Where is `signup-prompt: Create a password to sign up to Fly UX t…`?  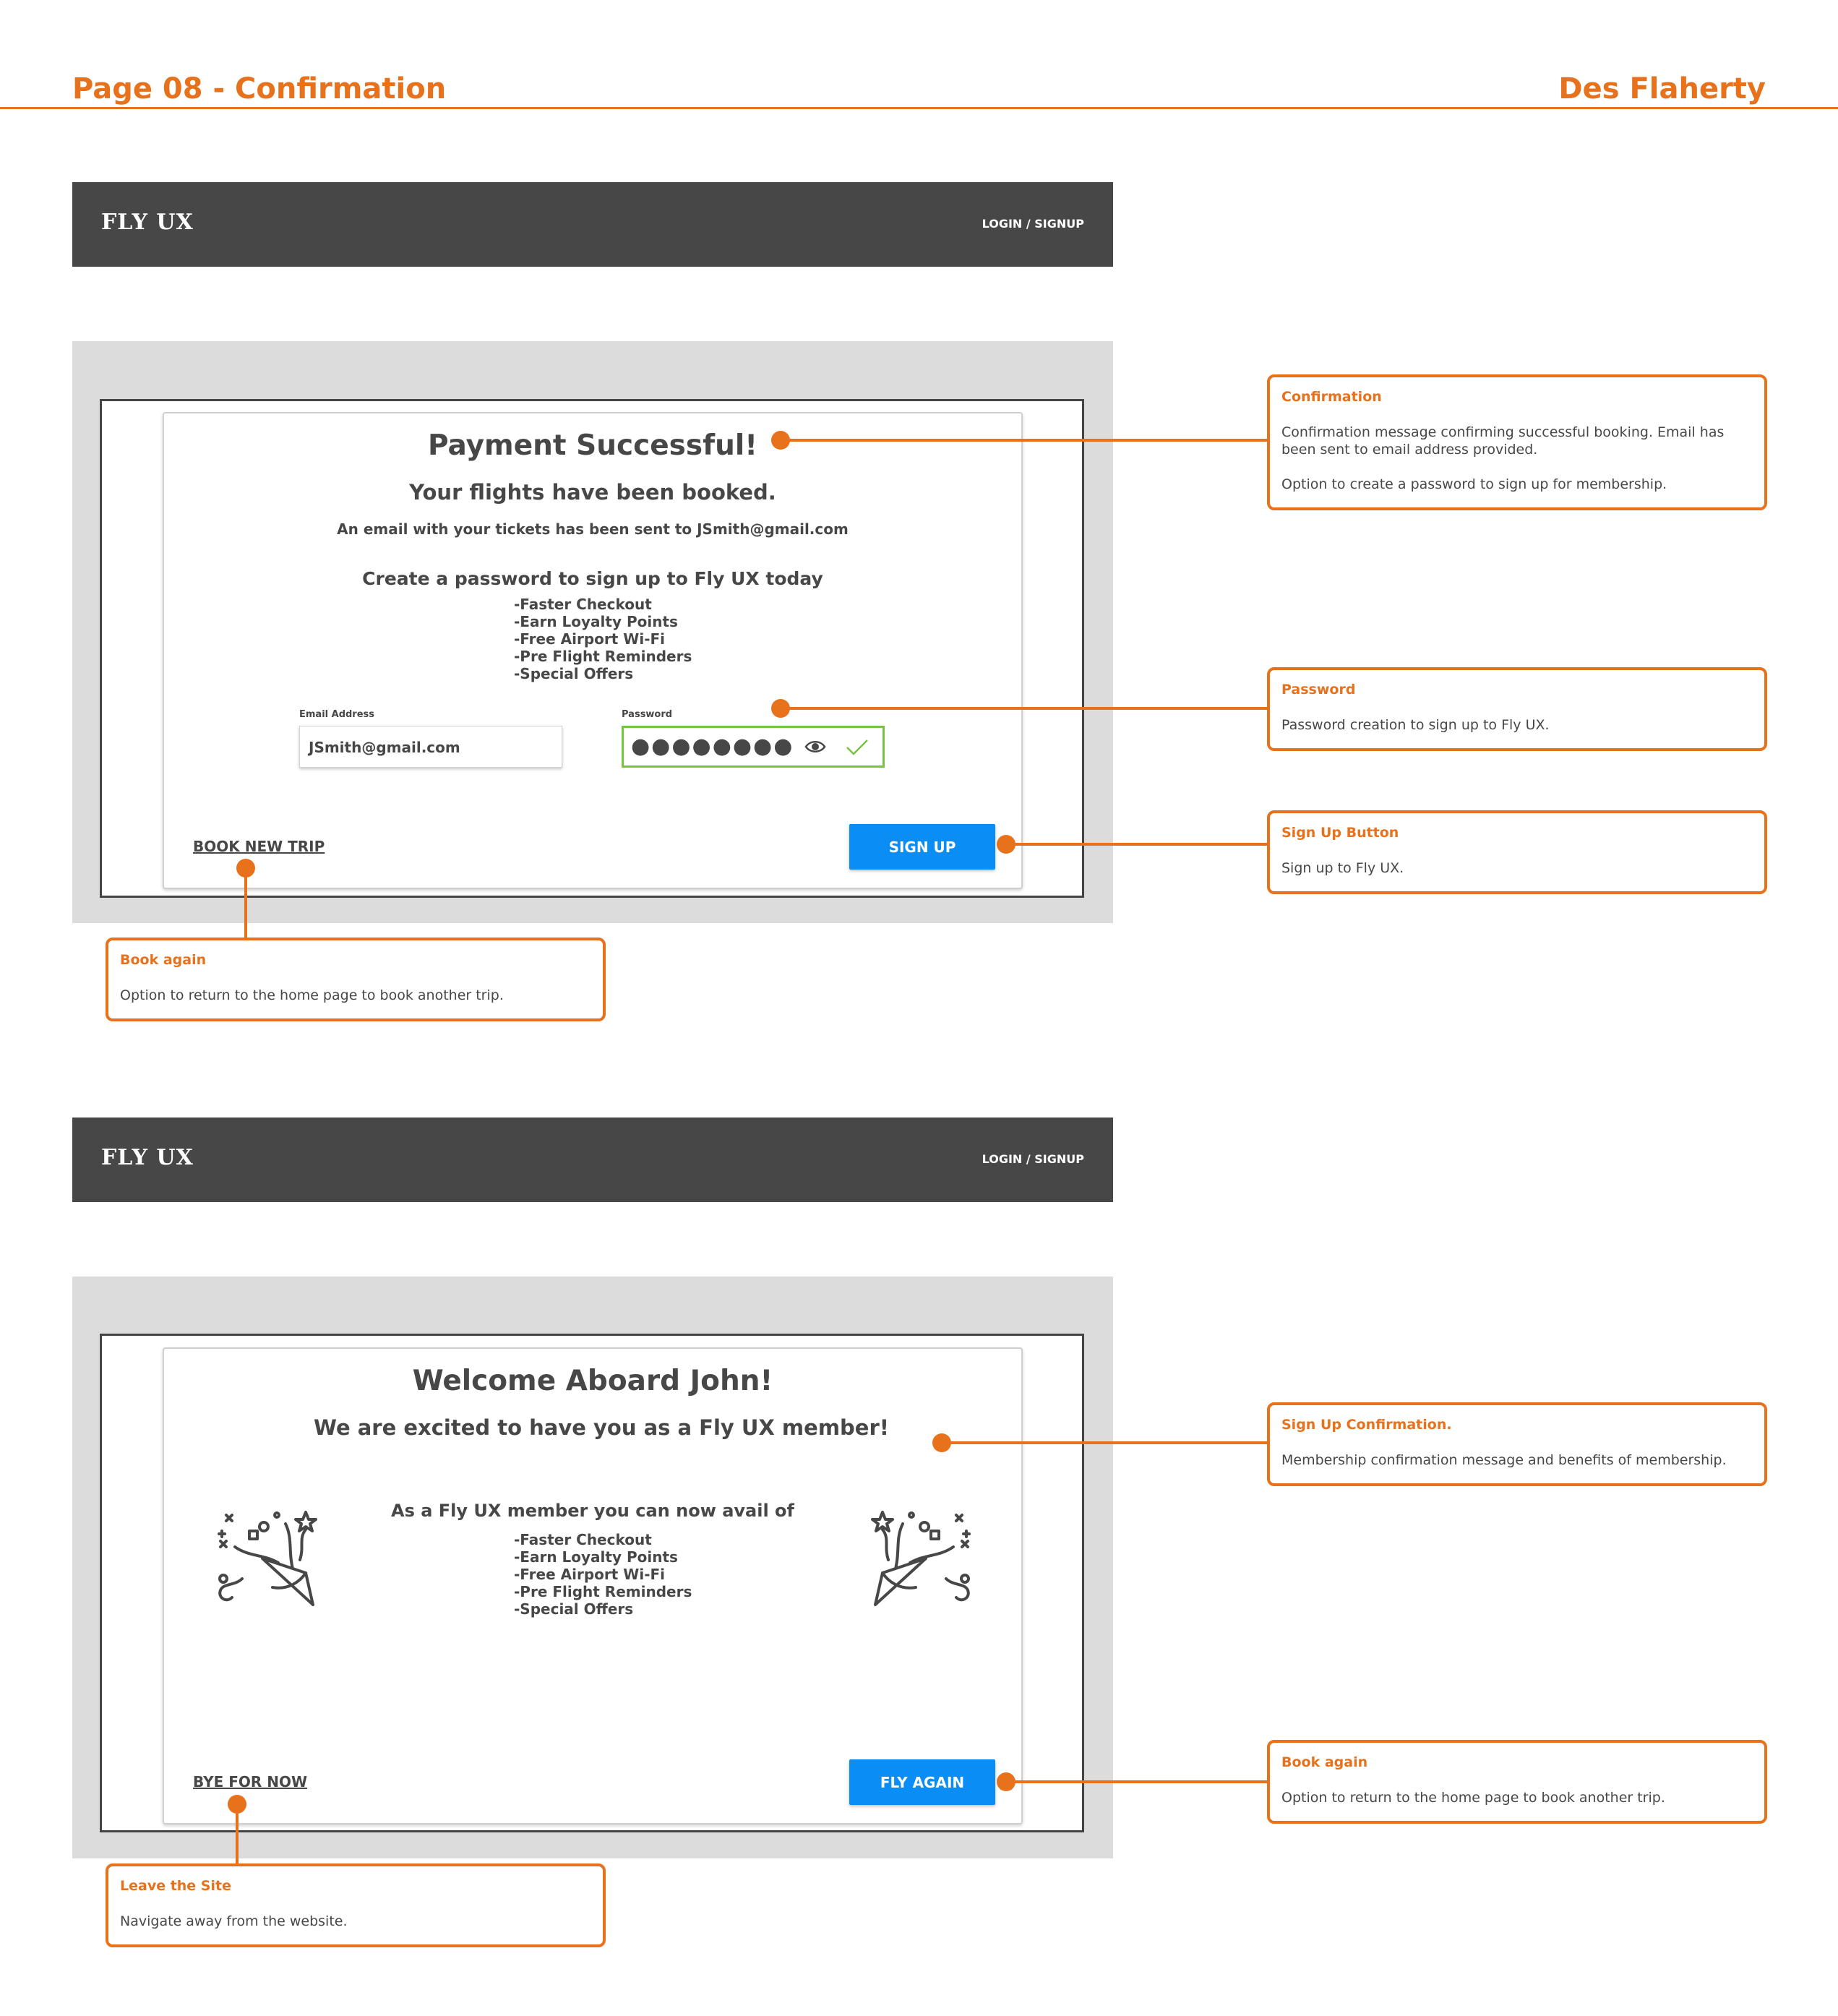 signup-prompt: Create a password to sign up to Fly UX t… is located at coordinates (592, 579).